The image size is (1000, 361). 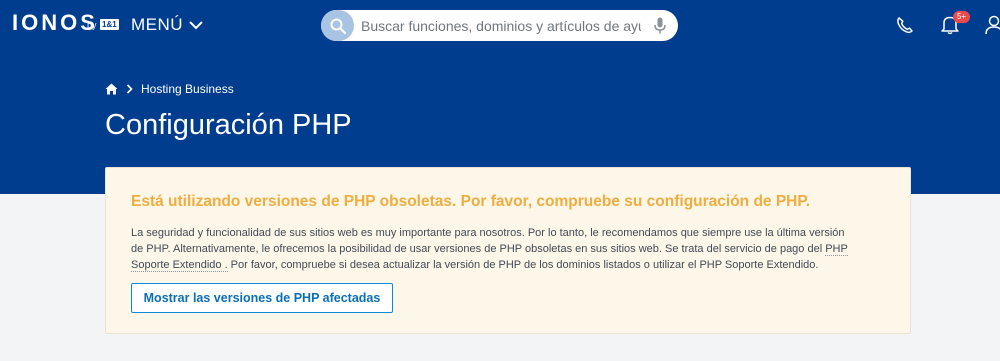 I want to click on logo-partner-badge: 1&1, so click(x=109, y=24).